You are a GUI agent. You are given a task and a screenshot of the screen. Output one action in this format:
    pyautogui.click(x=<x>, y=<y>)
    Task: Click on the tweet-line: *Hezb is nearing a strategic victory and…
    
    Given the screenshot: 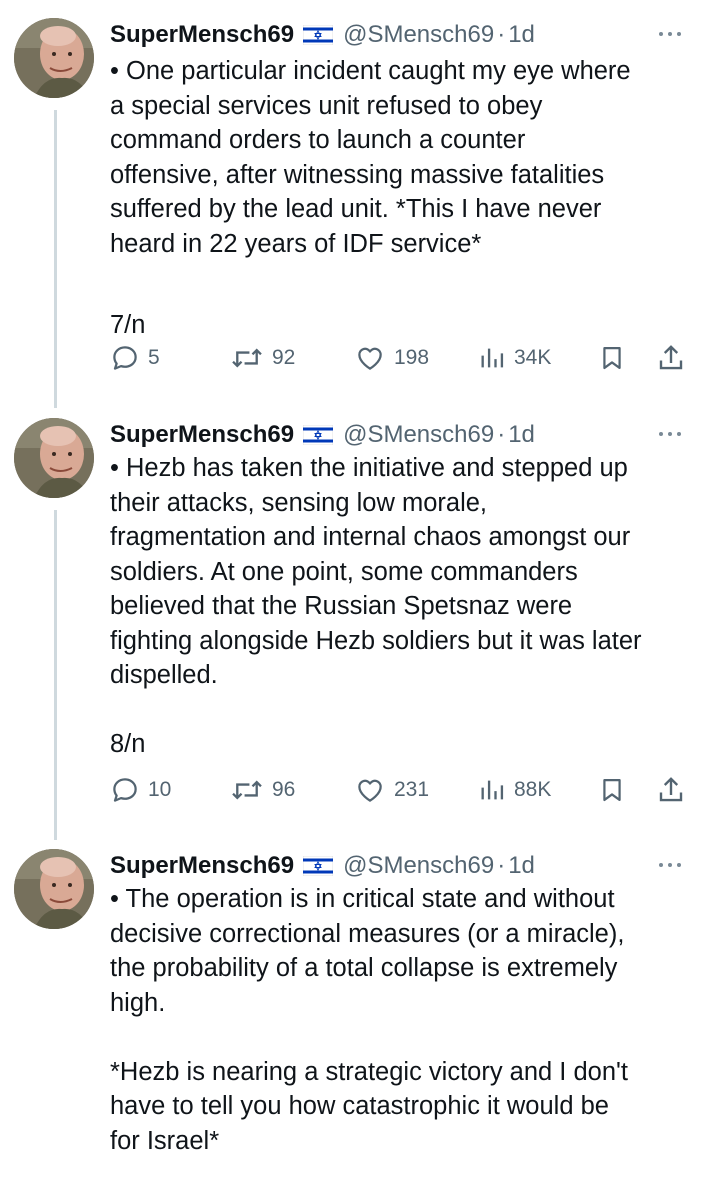 What is the action you would take?
    pyautogui.click(x=369, y=1071)
    